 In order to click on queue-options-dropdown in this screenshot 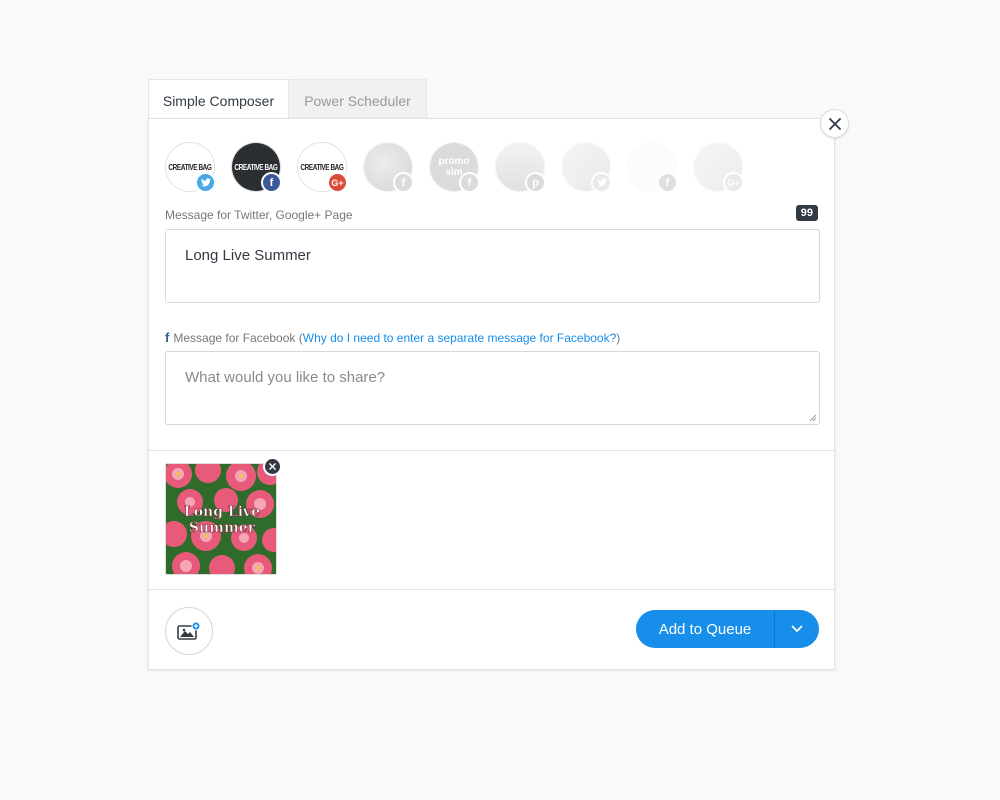, I will do `click(797, 629)`.